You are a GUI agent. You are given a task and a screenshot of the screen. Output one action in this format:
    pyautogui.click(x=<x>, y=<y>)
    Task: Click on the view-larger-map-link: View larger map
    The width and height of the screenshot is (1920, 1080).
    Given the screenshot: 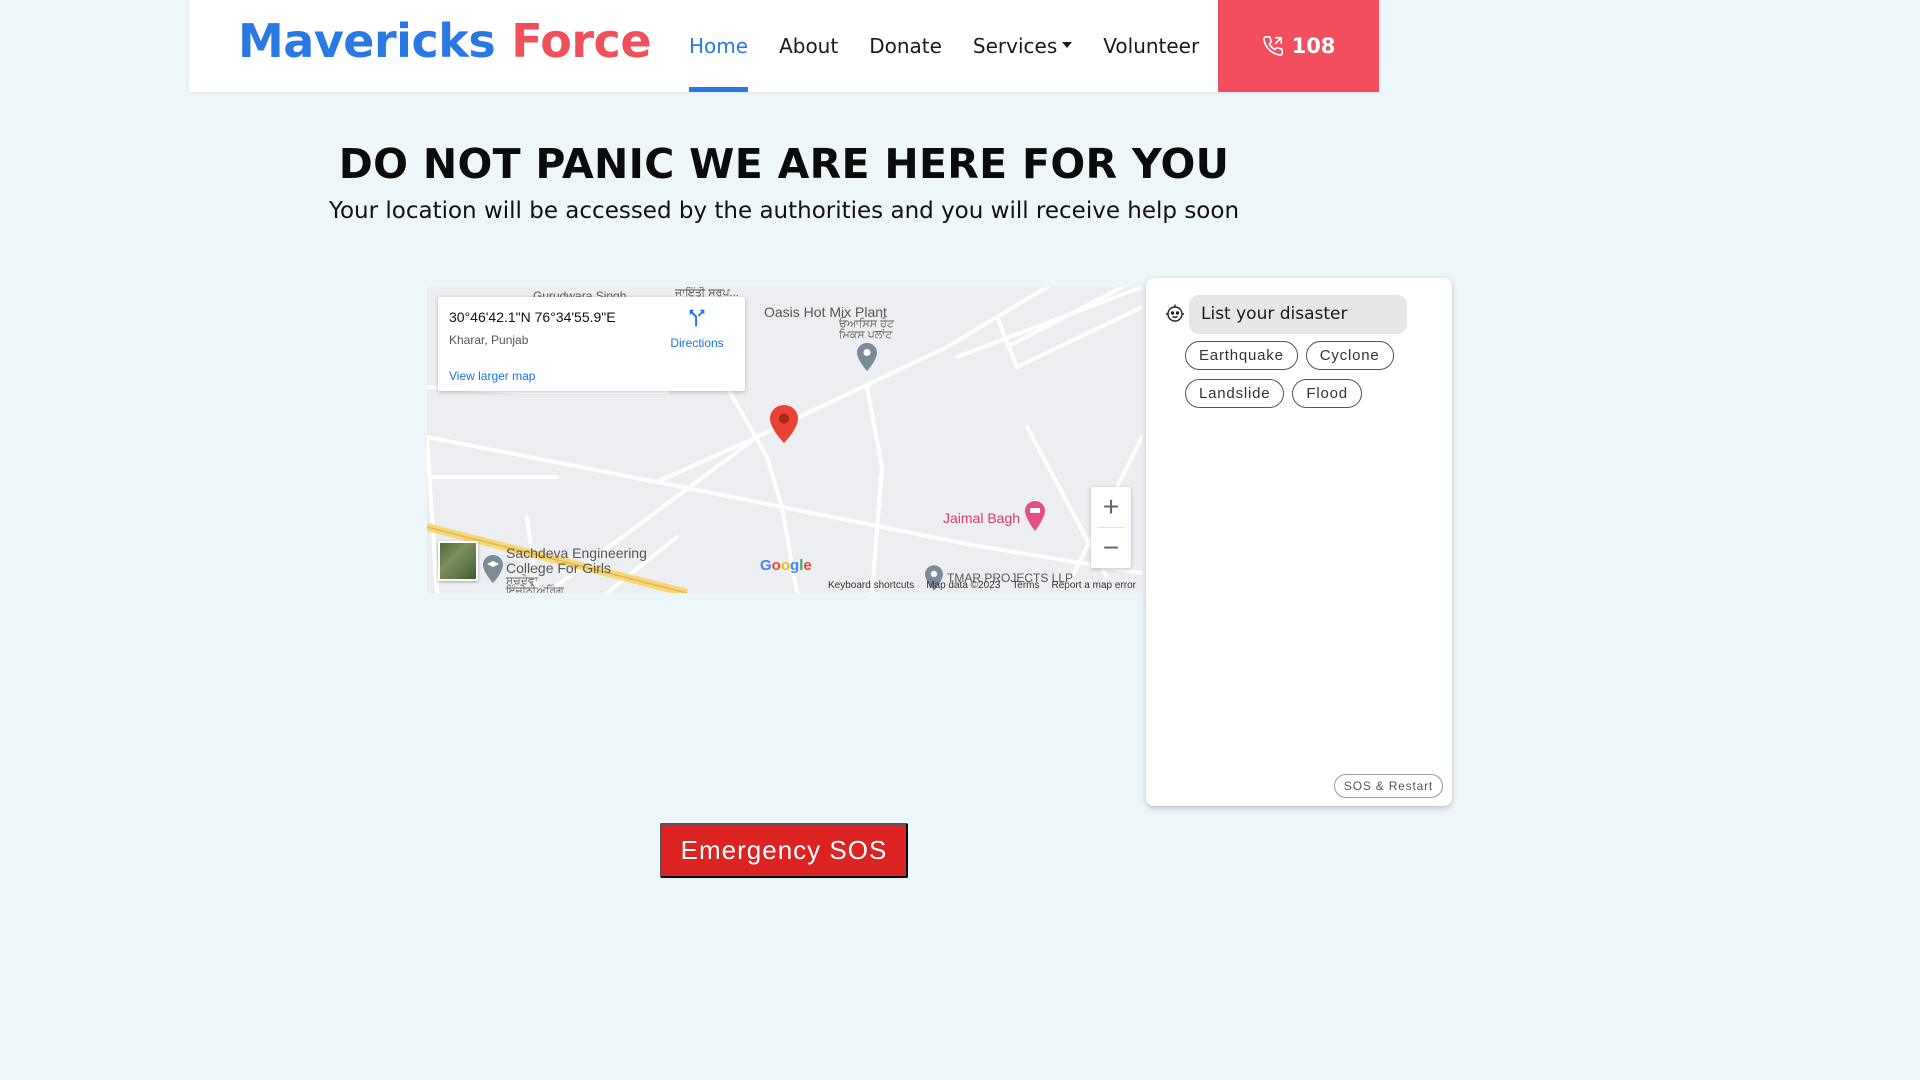 What is the action you would take?
    pyautogui.click(x=492, y=376)
    